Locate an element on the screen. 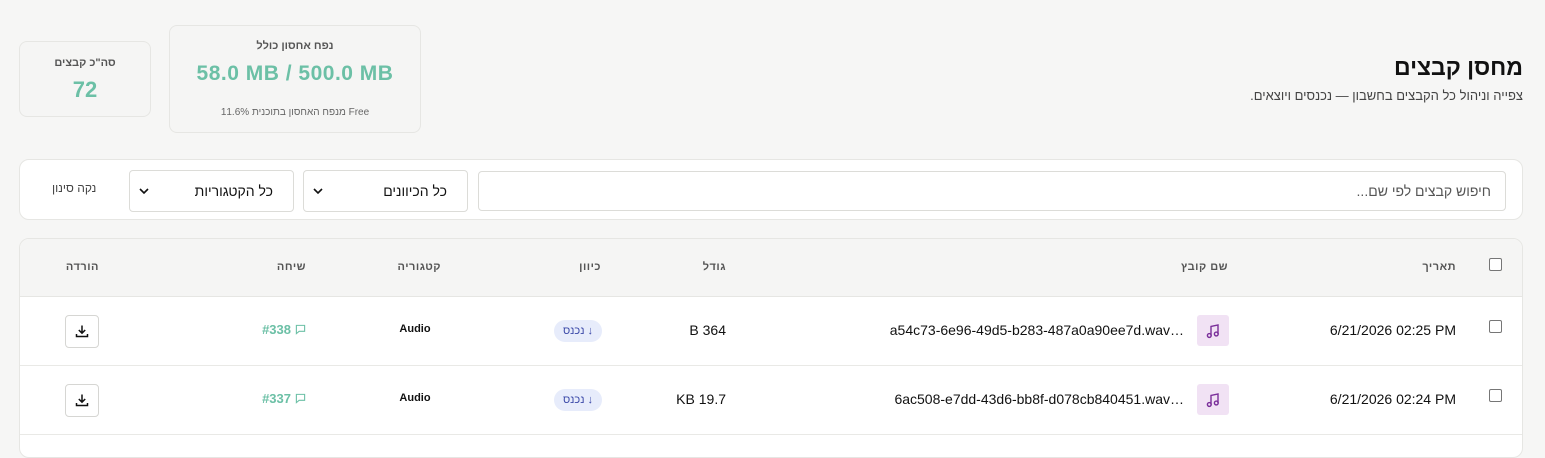 The width and height of the screenshot is (1545, 458). conversation-link: #337 is located at coordinates (284, 398).